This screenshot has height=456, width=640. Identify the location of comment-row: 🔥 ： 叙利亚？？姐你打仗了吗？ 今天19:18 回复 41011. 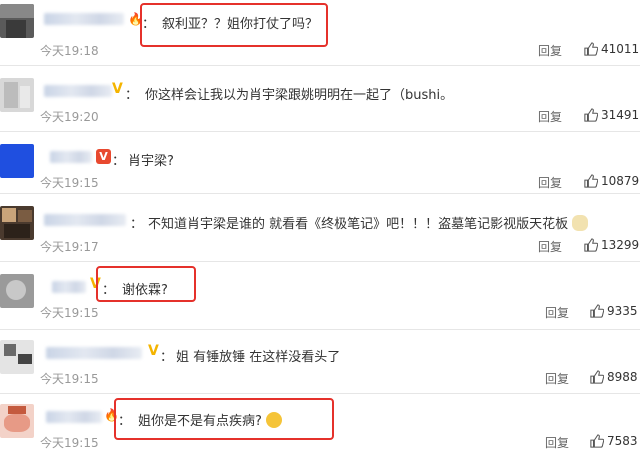
(320, 33).